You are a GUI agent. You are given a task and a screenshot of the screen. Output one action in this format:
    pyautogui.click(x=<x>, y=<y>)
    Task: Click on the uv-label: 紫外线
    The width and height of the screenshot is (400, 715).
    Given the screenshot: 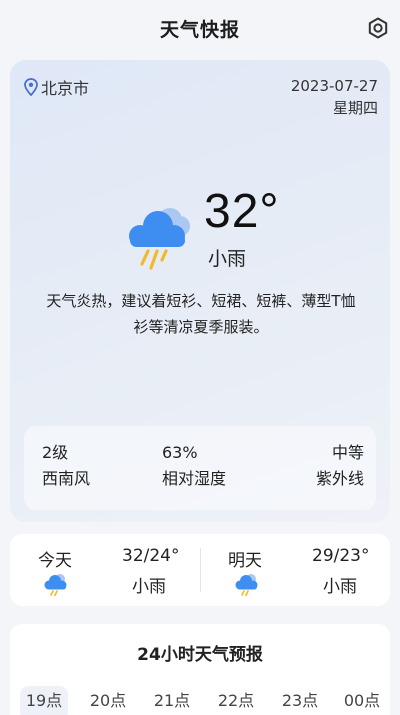 What is the action you would take?
    pyautogui.click(x=339, y=478)
    